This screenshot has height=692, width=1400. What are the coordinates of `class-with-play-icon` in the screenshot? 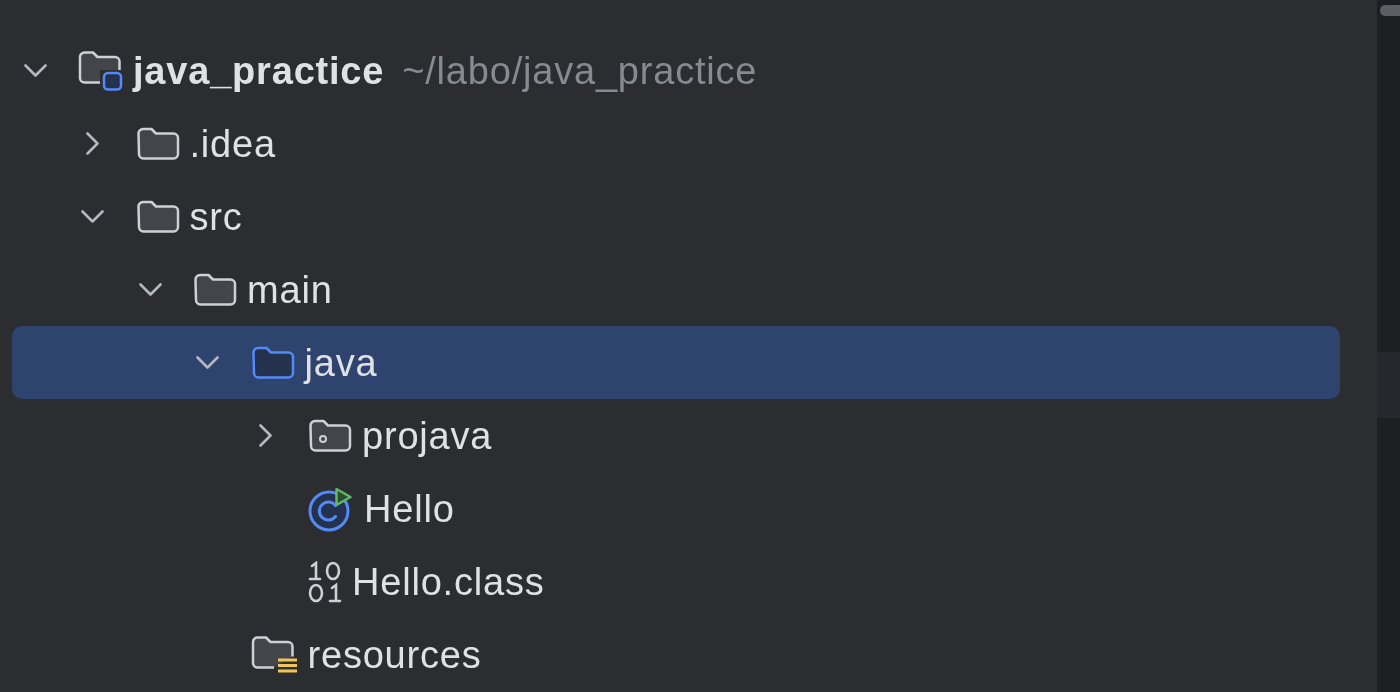 It's located at (331, 508).